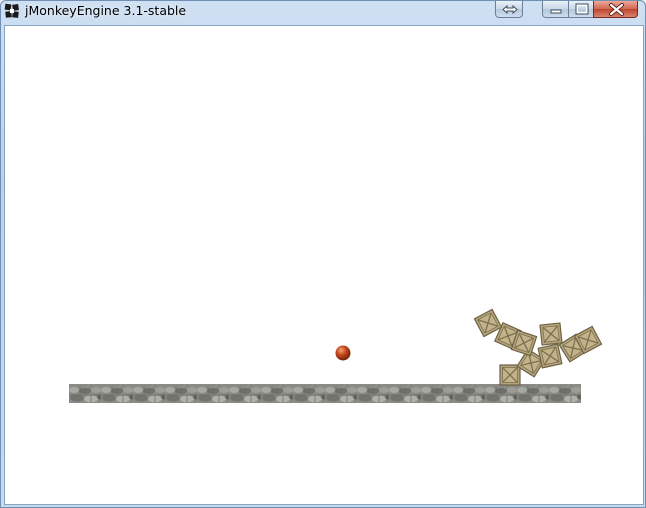 The width and height of the screenshot is (646, 508). What do you see at coordinates (12, 11) in the screenshot?
I see `jmonkey-app-icon` at bounding box center [12, 11].